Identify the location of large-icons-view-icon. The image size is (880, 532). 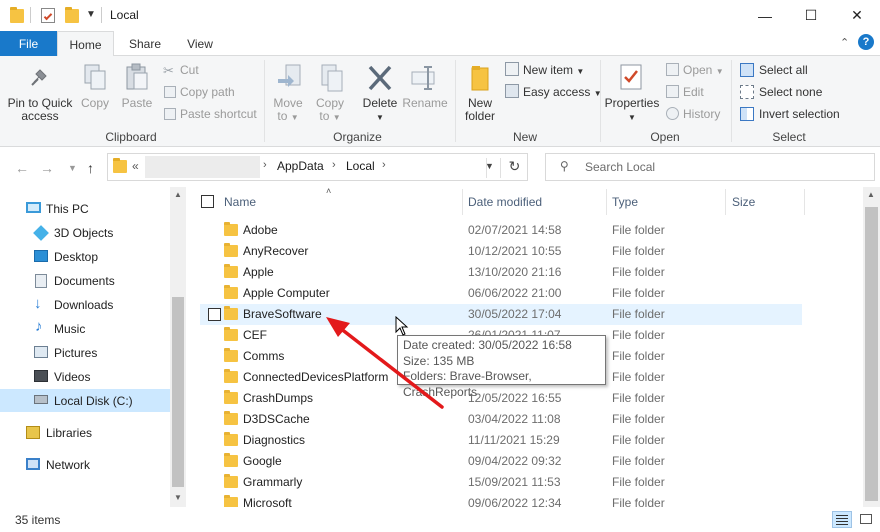
(866, 519).